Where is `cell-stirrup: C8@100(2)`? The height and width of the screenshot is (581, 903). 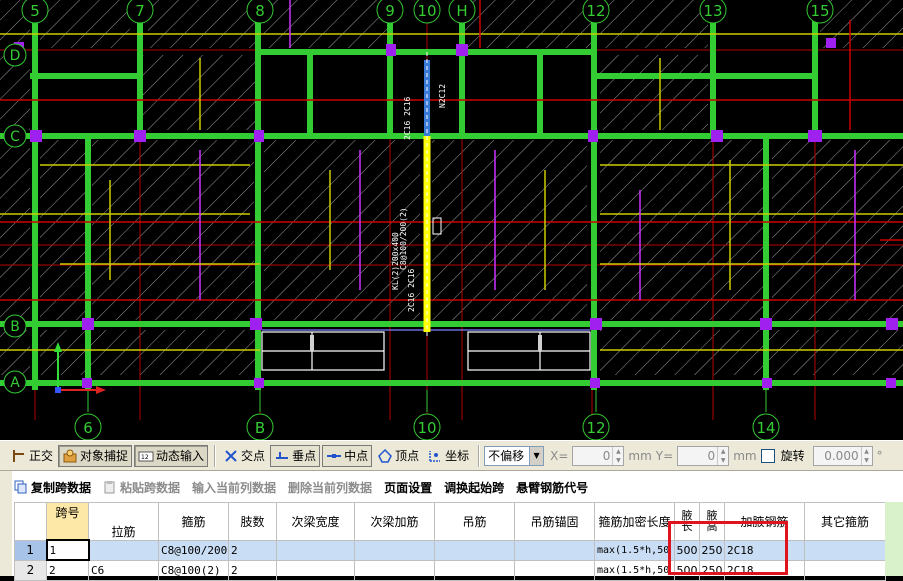
cell-stirrup: C8@100(2) is located at coordinates (193, 570).